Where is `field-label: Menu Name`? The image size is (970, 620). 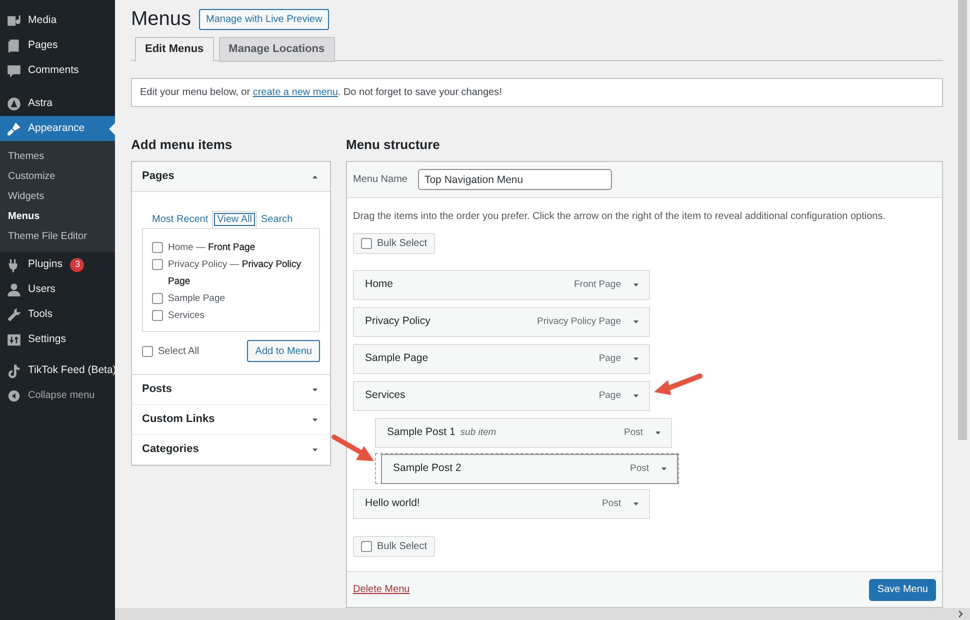
field-label: Menu Name is located at coordinates (380, 180).